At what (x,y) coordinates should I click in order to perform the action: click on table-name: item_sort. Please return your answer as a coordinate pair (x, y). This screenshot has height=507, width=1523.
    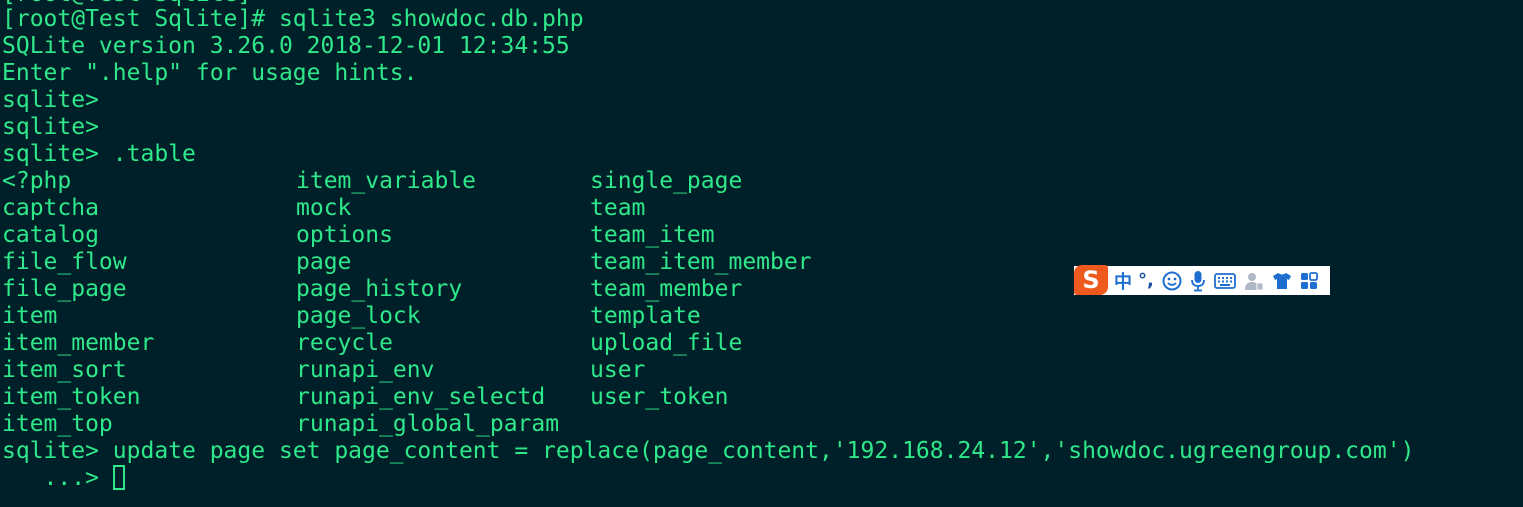
    Looking at the image, I should click on (64, 370).